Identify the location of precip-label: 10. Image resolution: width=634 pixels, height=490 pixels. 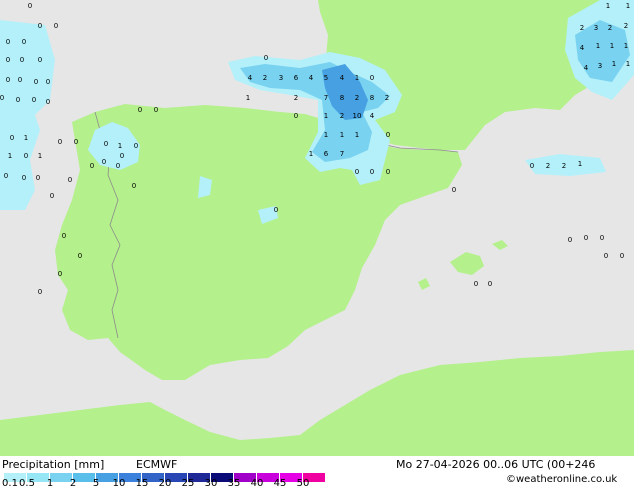
(357, 116).